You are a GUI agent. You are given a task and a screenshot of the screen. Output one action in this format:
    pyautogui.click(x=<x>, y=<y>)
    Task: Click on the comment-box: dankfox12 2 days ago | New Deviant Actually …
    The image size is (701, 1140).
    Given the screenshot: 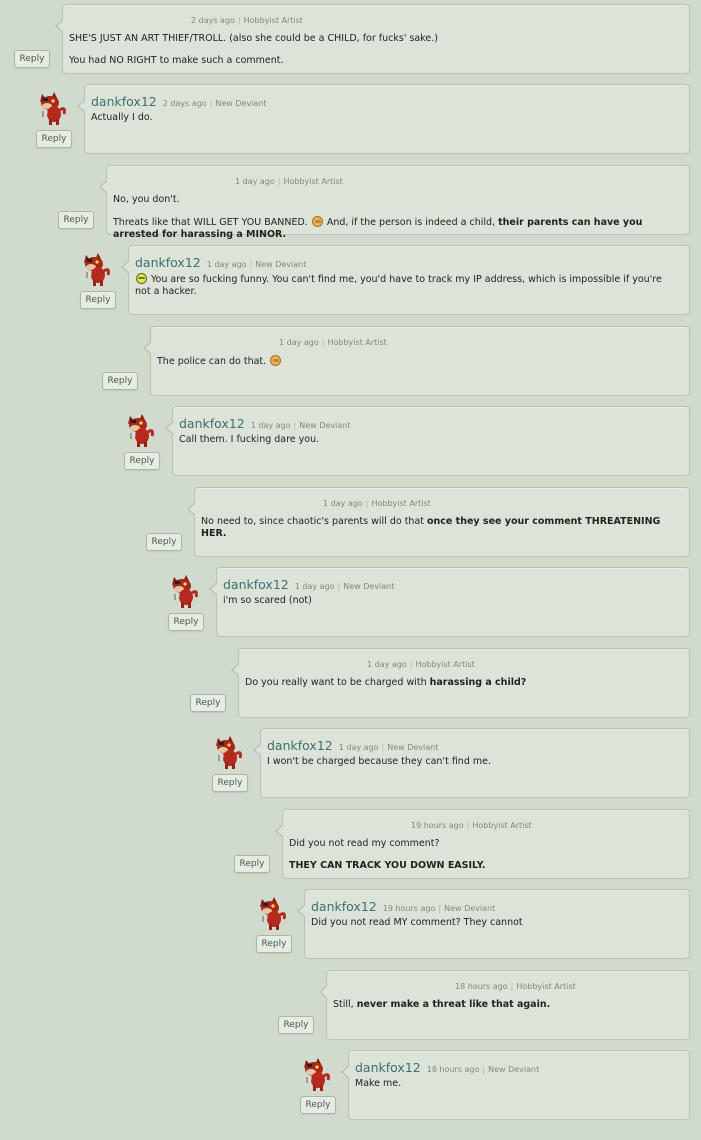 What is the action you would take?
    pyautogui.click(x=383, y=119)
    